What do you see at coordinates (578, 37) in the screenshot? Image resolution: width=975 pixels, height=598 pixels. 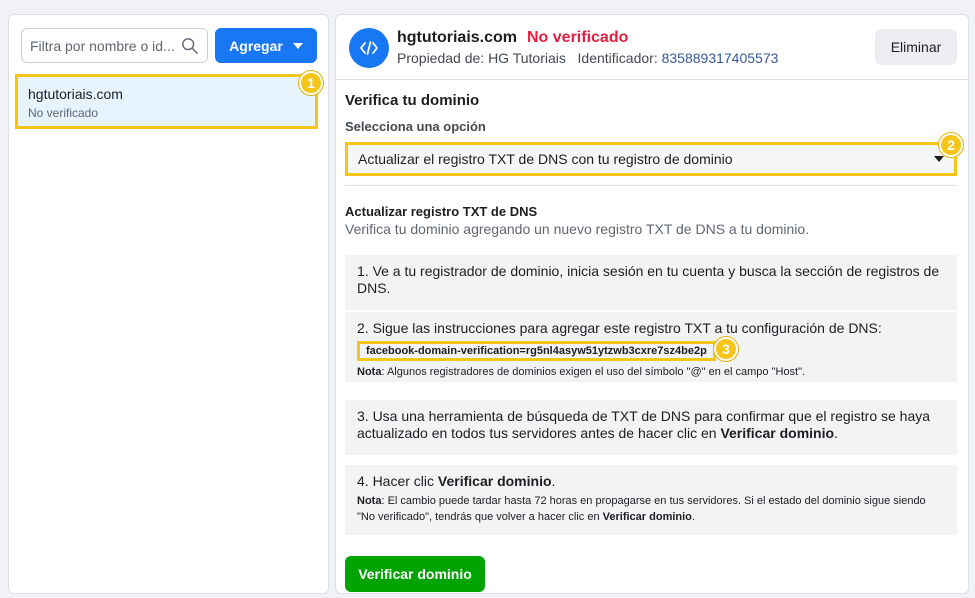 I see `verification-status: No verificado` at bounding box center [578, 37].